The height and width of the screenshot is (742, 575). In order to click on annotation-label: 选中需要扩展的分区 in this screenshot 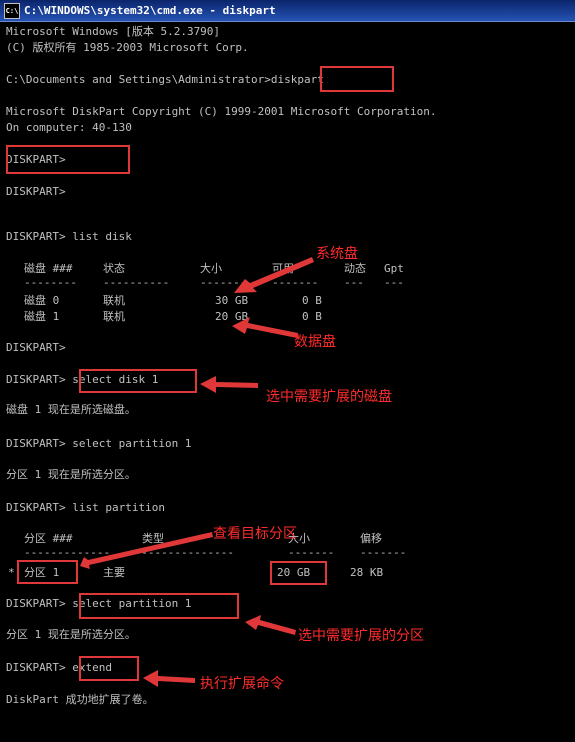, I will do `click(361, 636)`.